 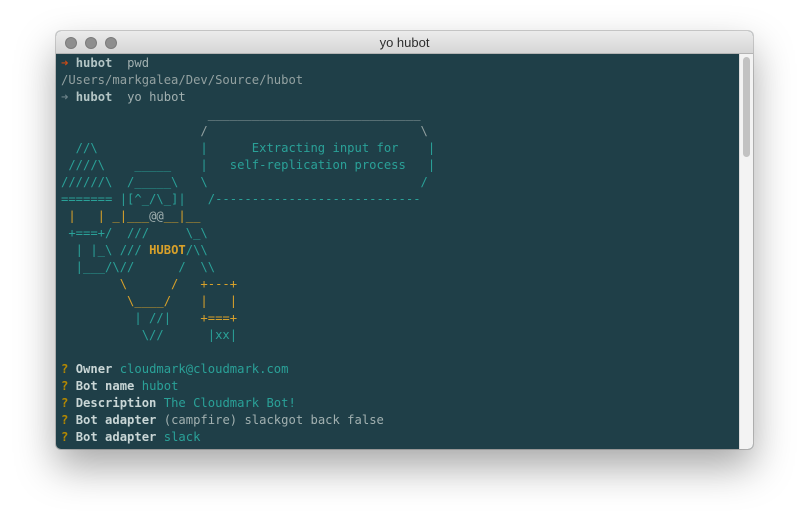 What do you see at coordinates (160, 386) in the screenshot?
I see `prompt-answer: hubot` at bounding box center [160, 386].